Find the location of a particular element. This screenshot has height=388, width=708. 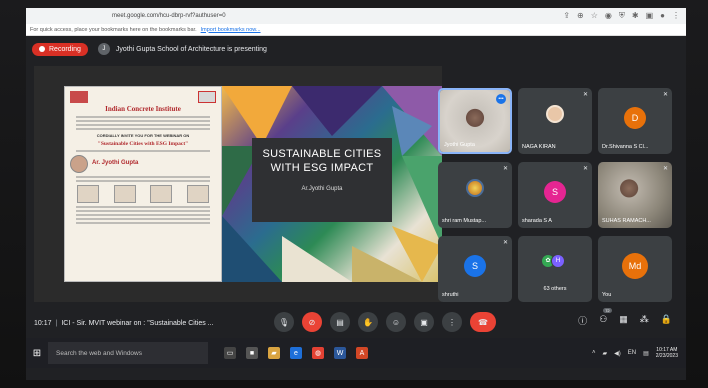

participant-initial: D is located at coordinates (635, 118).